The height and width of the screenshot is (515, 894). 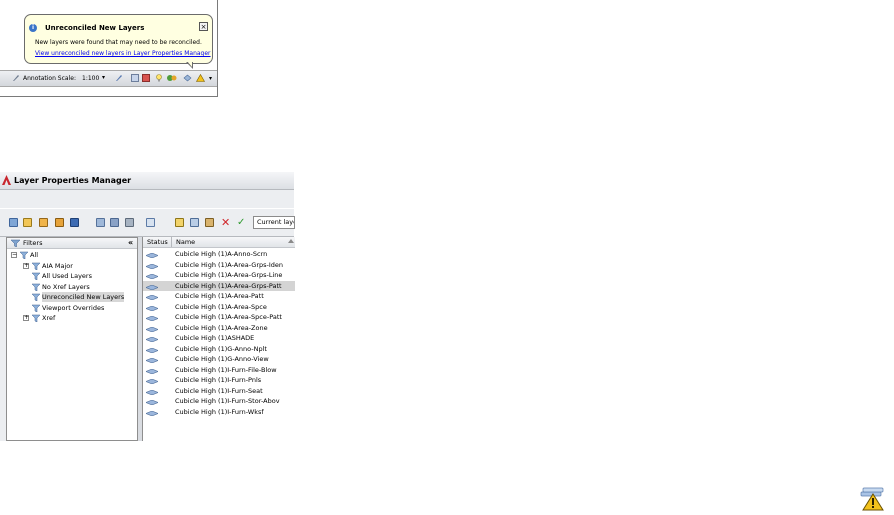 What do you see at coordinates (34, 255) in the screenshot?
I see `filter-tree-label: All` at bounding box center [34, 255].